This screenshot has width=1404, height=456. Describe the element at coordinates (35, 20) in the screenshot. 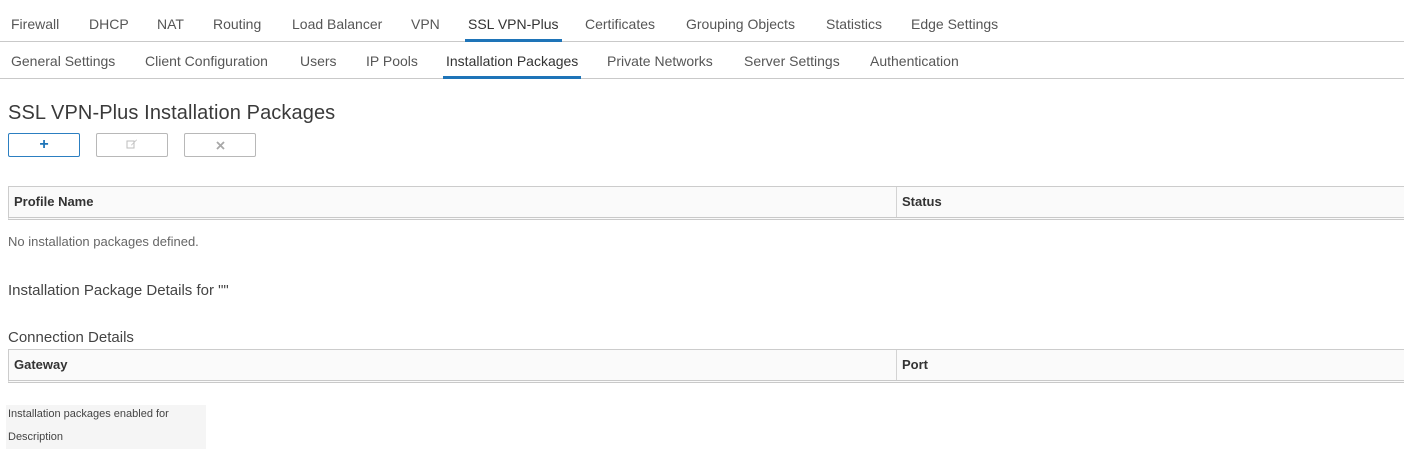

I see `tab-firewall: Firewall` at that location.